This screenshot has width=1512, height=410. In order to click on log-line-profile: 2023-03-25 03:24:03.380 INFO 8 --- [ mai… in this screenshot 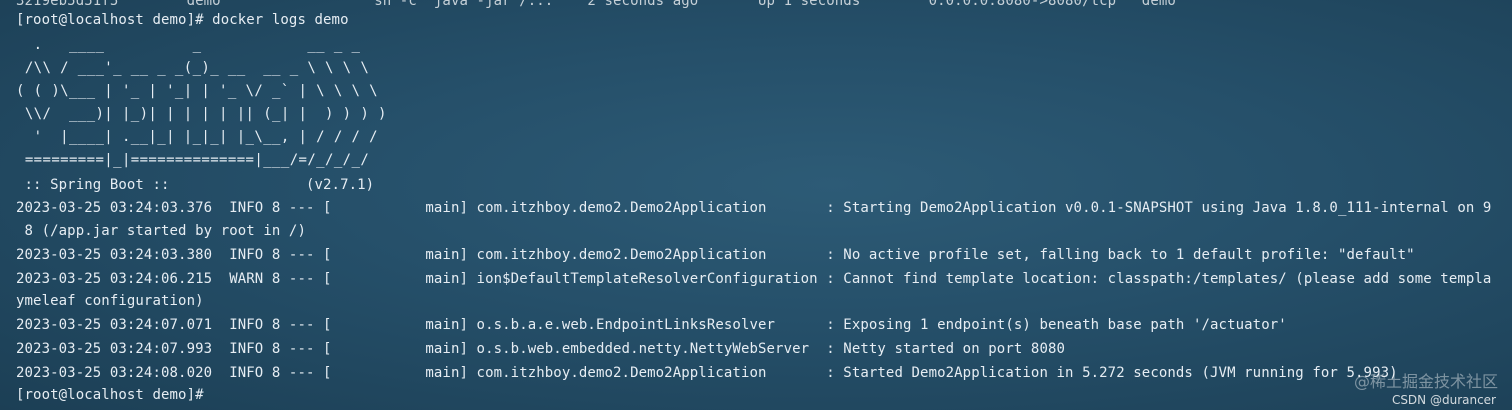, I will do `click(715, 255)`.